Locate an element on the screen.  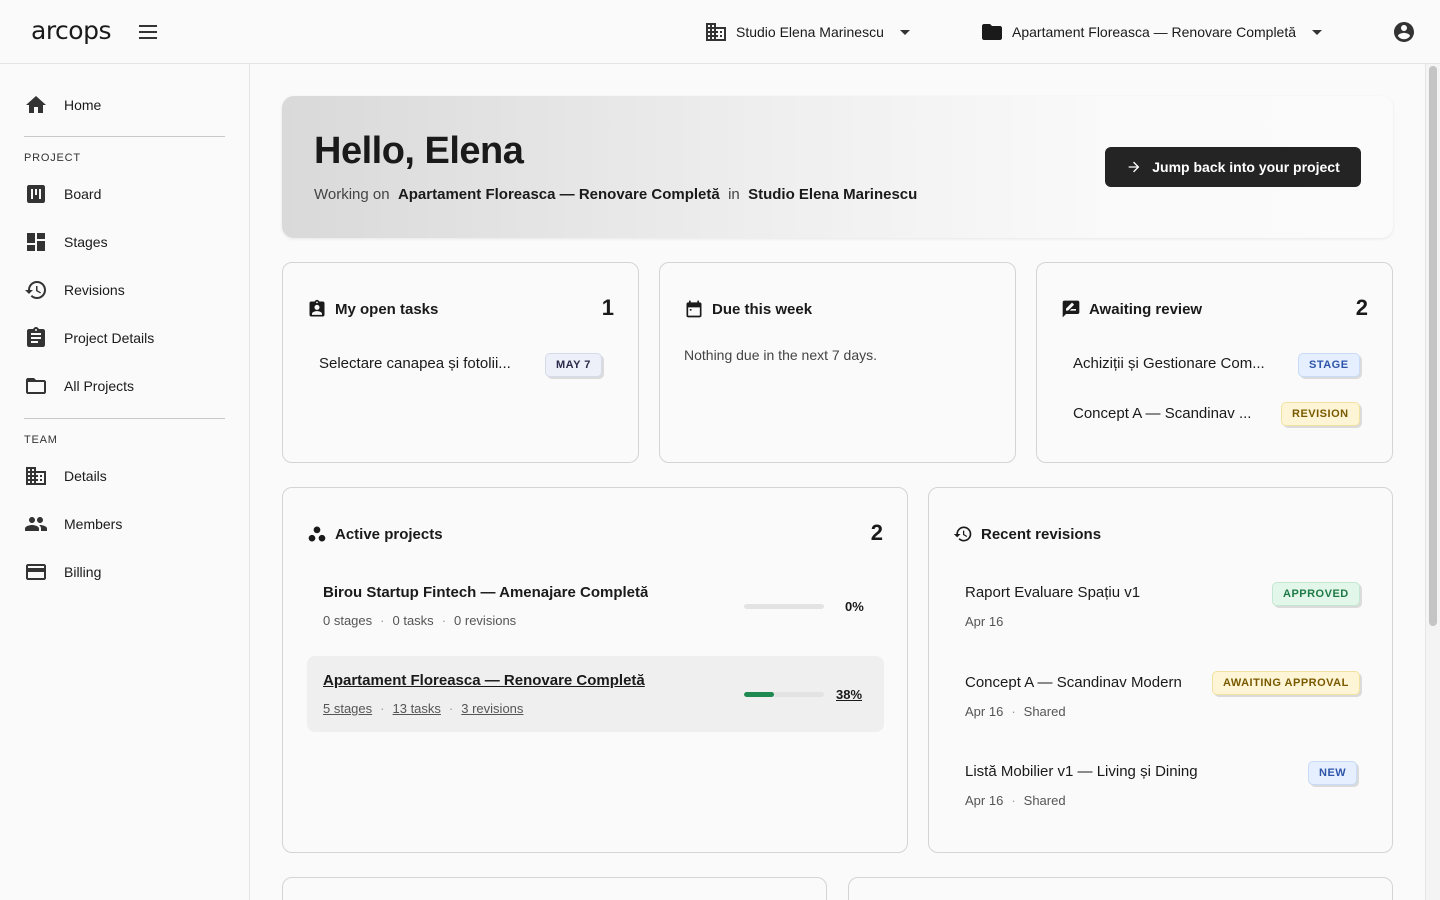
card-title-label: Due this week is located at coordinates (762, 309).